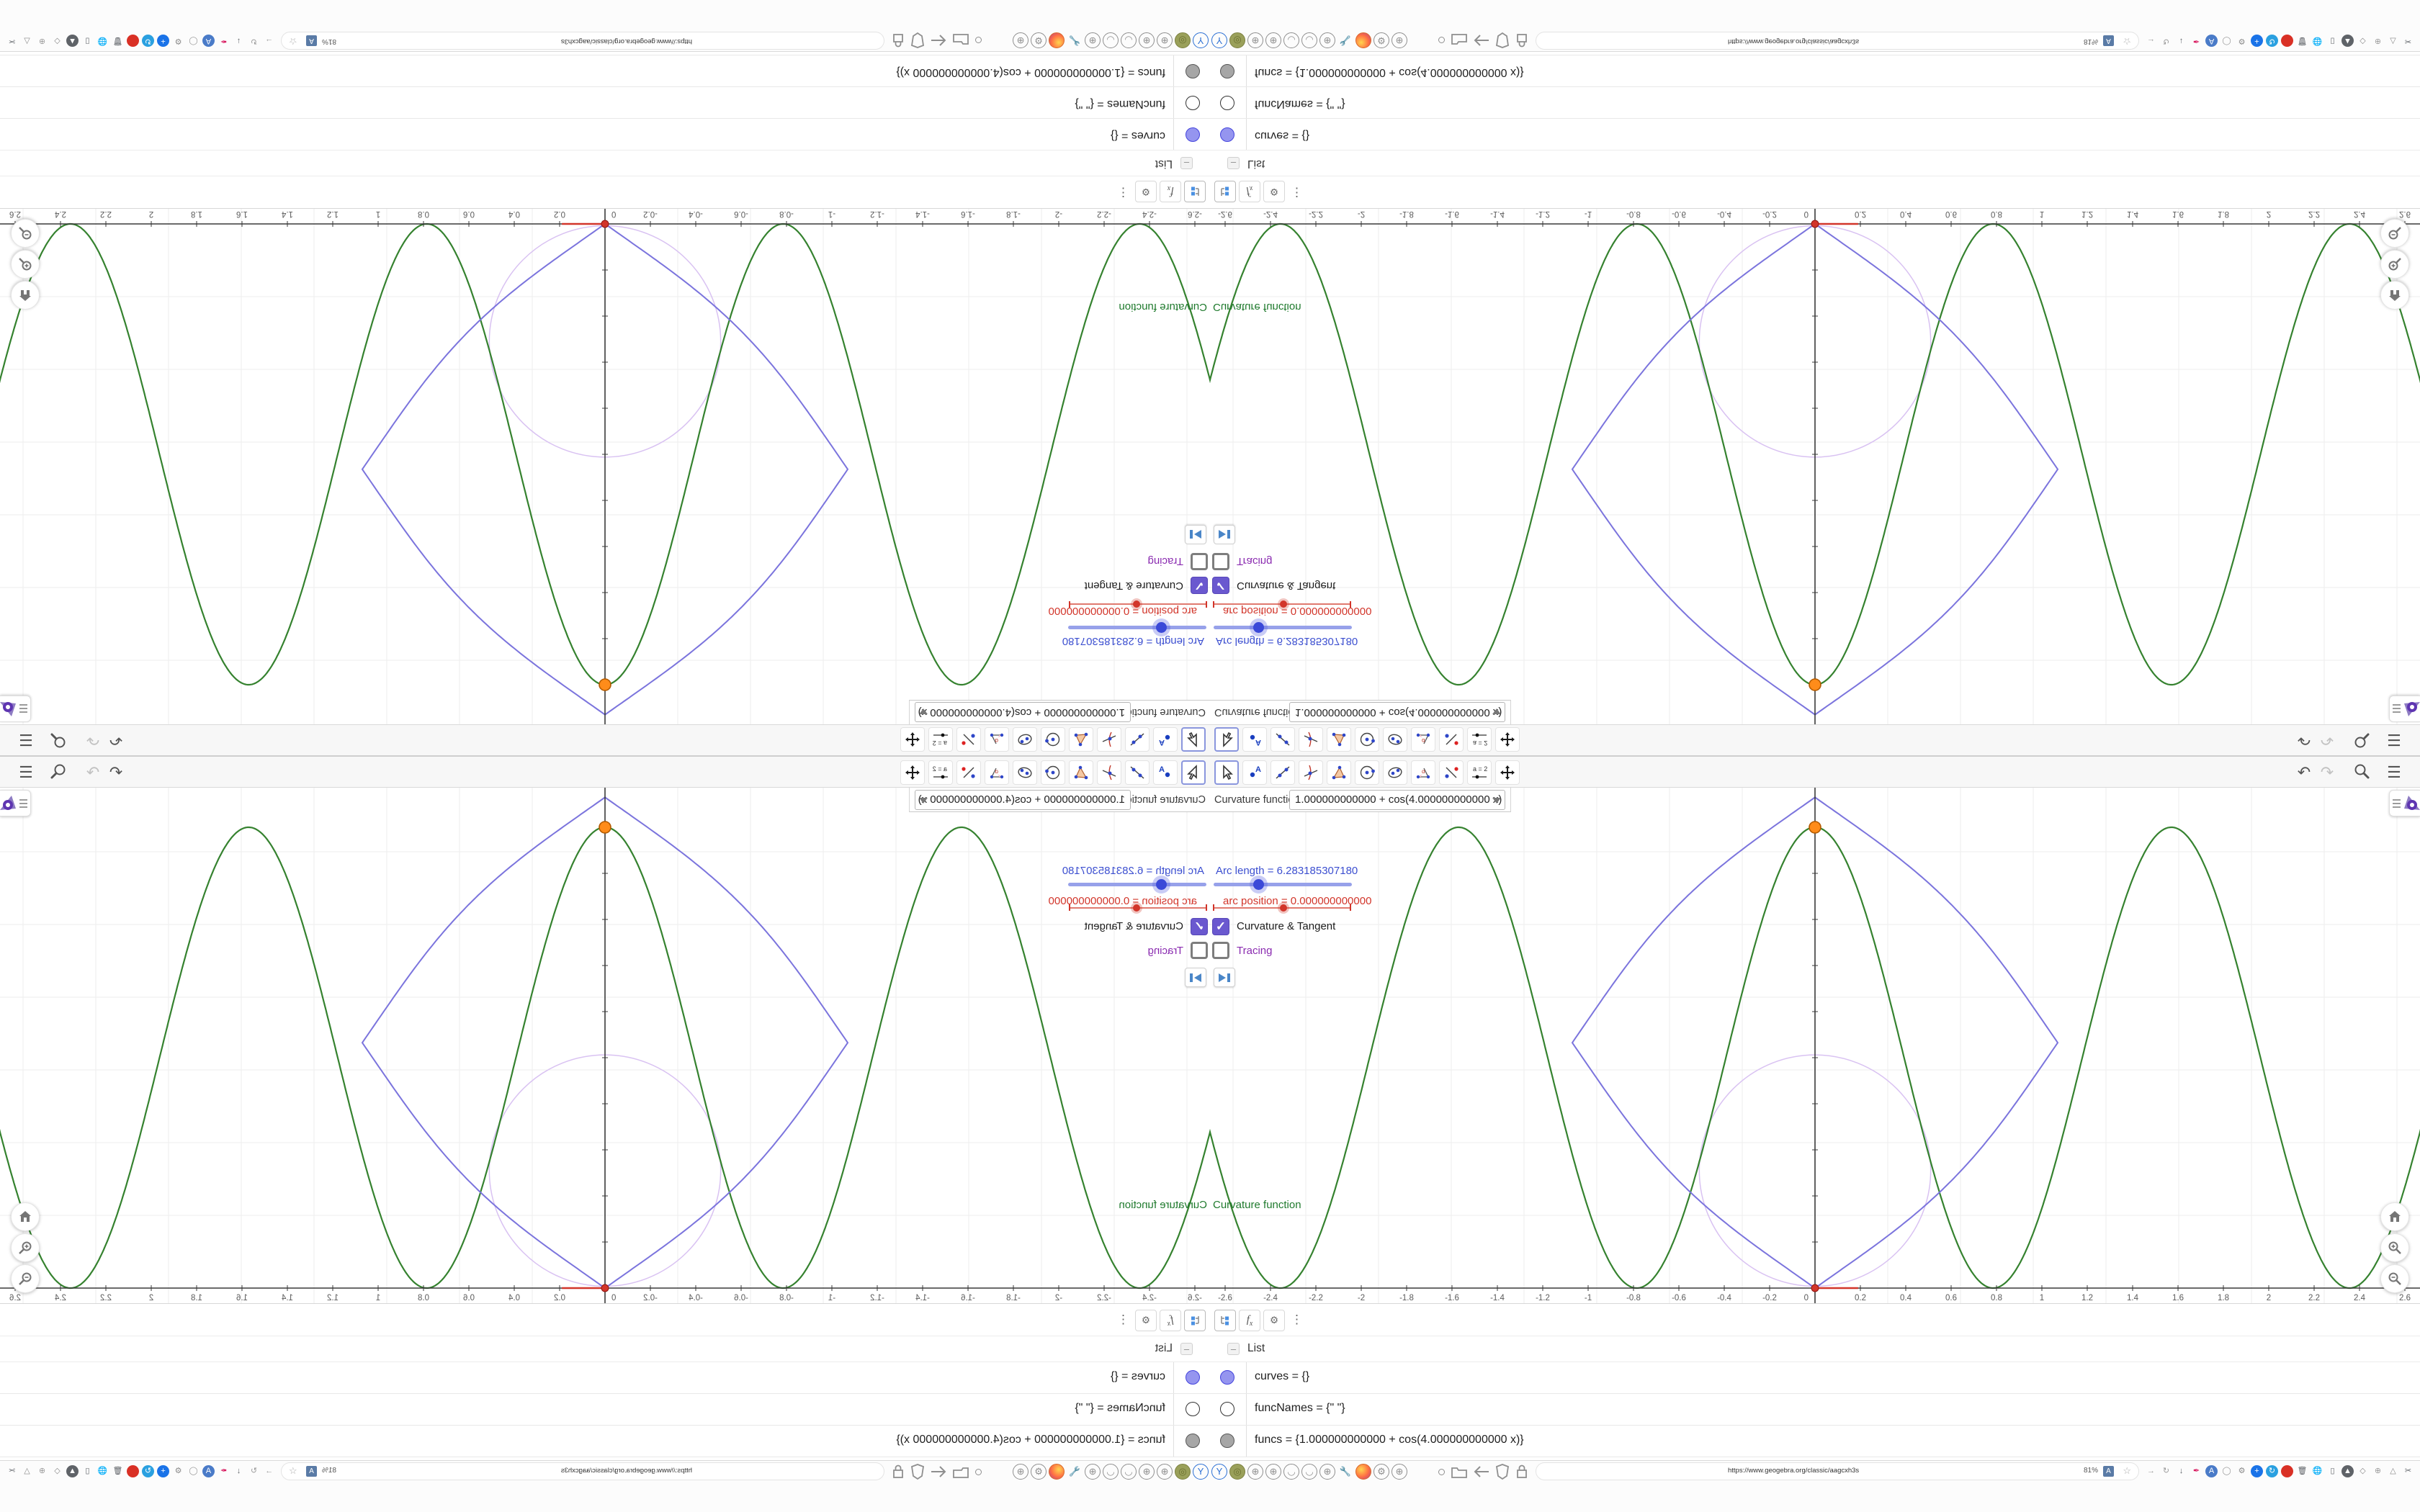 Image resolution: width=2420 pixels, height=1512 pixels. What do you see at coordinates (2272, 1471) in the screenshot?
I see `sync-blue-icon: ↻` at bounding box center [2272, 1471].